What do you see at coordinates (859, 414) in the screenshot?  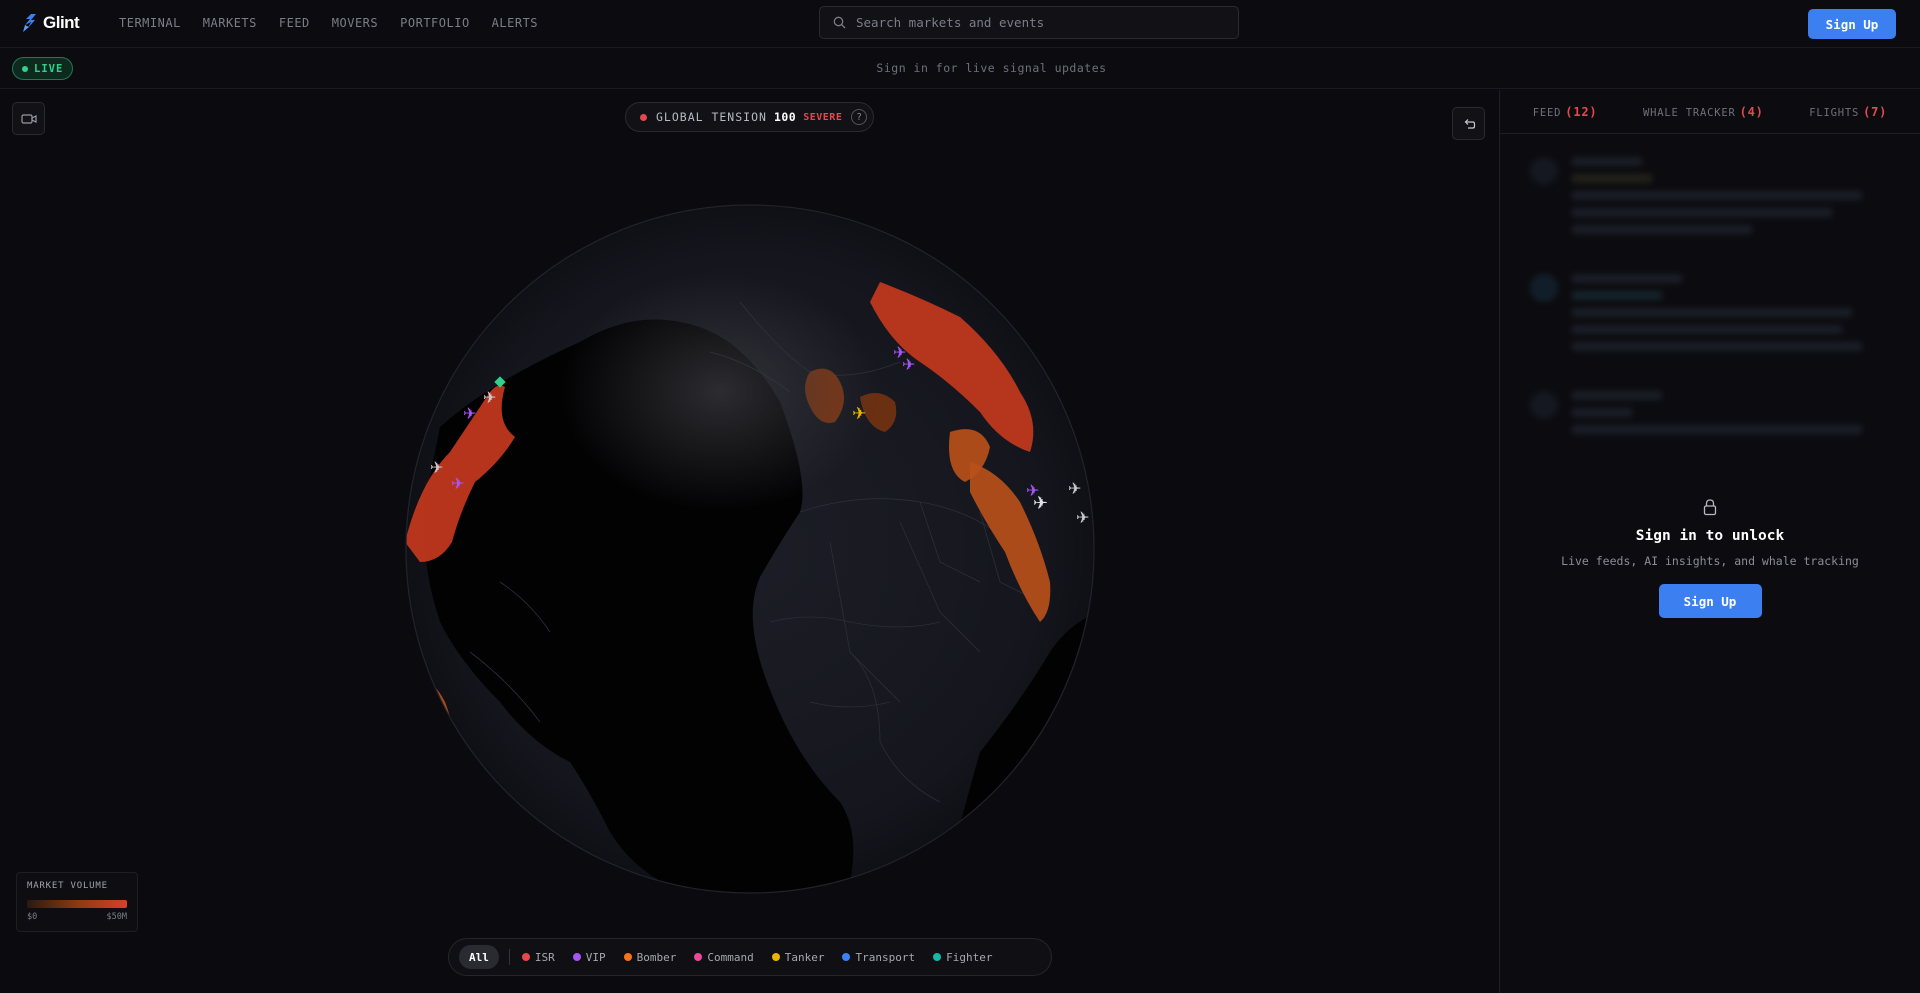 I see `plane-tanker-icon: ✈` at bounding box center [859, 414].